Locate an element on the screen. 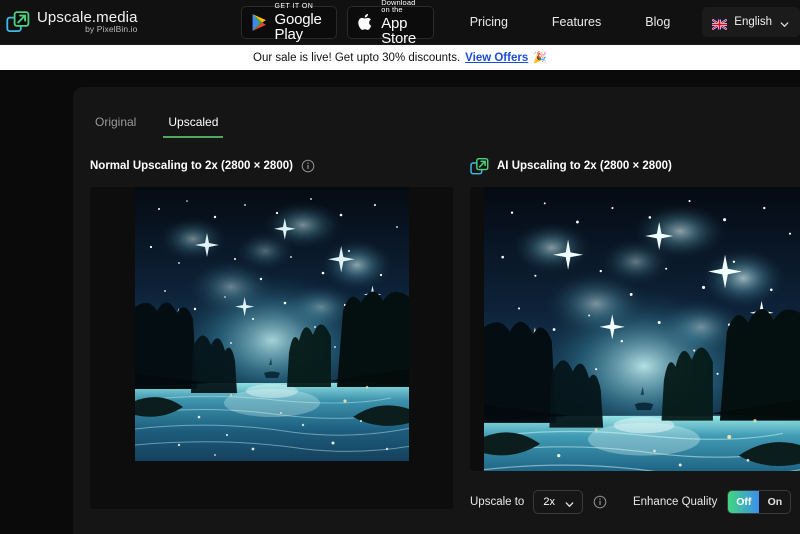 The image size is (800, 534). language-selector: English is located at coordinates (751, 22).